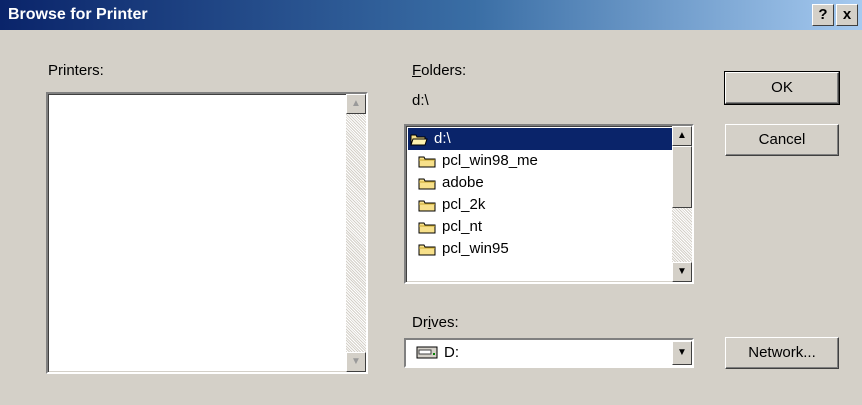 This screenshot has height=405, width=862. I want to click on dropdown-arrow-icon: ▼, so click(682, 353).